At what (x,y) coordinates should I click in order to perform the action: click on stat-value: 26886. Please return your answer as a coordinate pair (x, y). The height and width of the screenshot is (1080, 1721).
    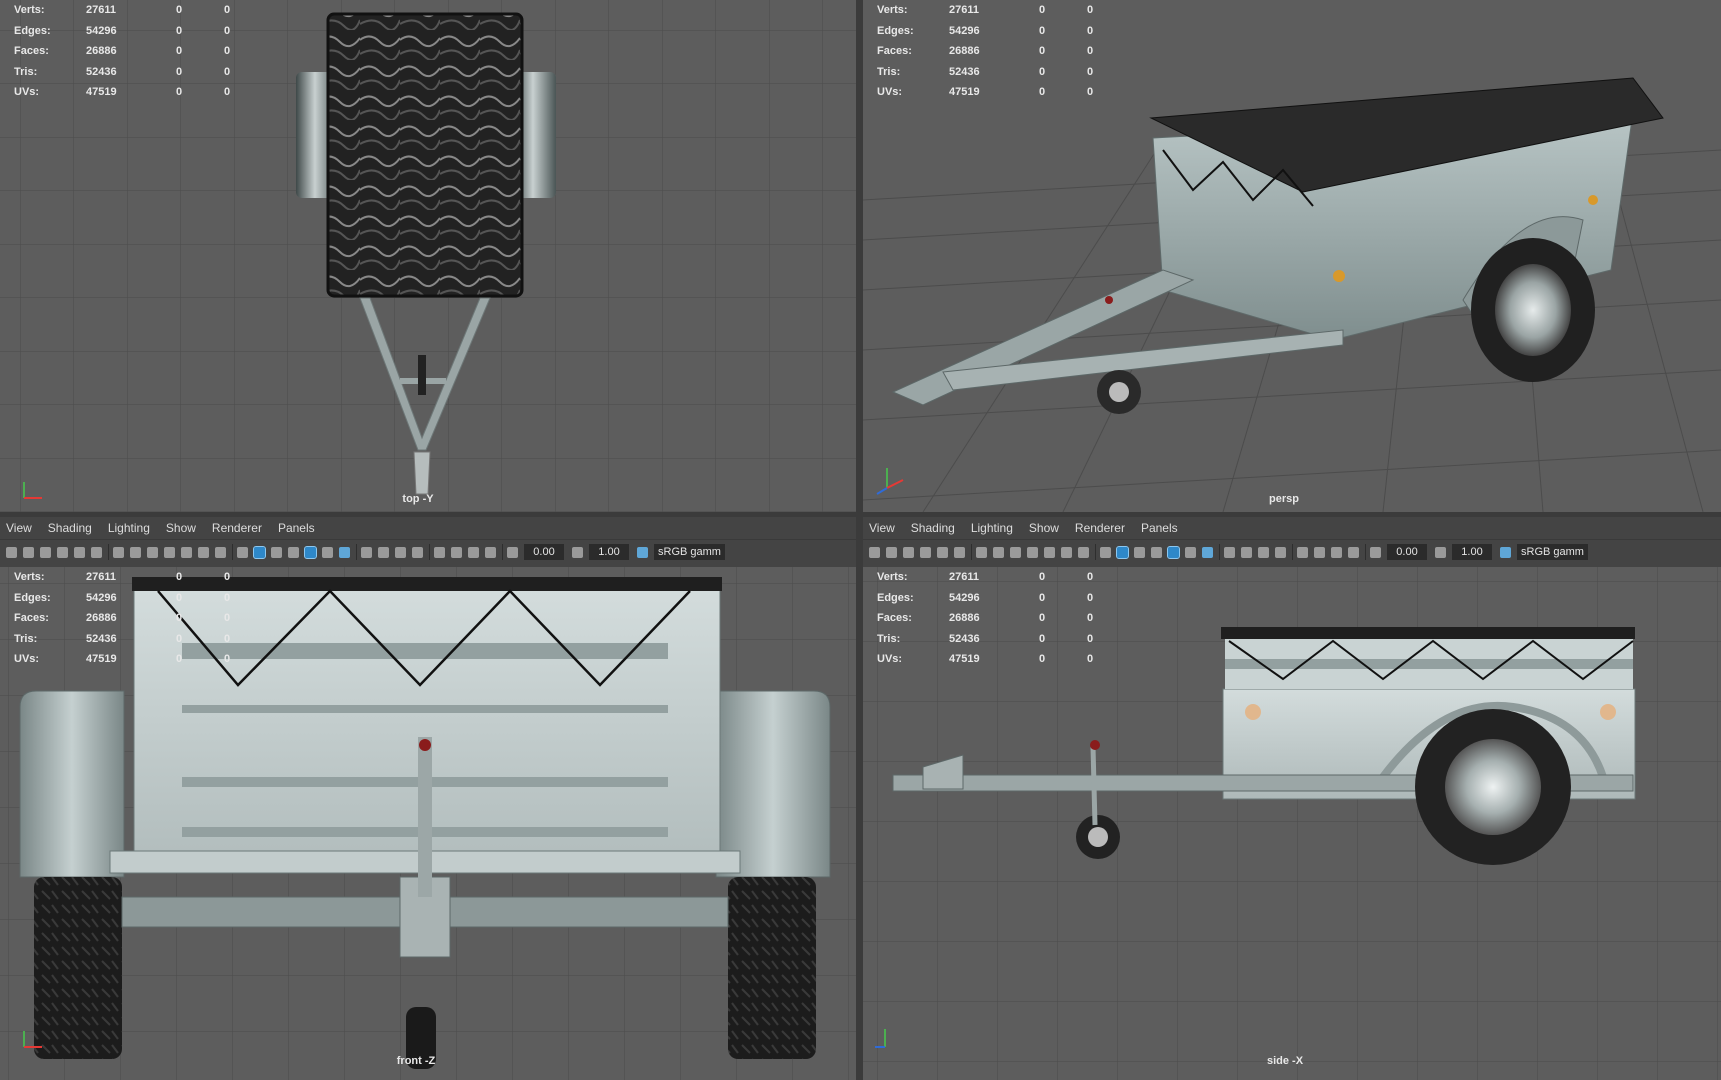
    Looking at the image, I should click on (101, 51).